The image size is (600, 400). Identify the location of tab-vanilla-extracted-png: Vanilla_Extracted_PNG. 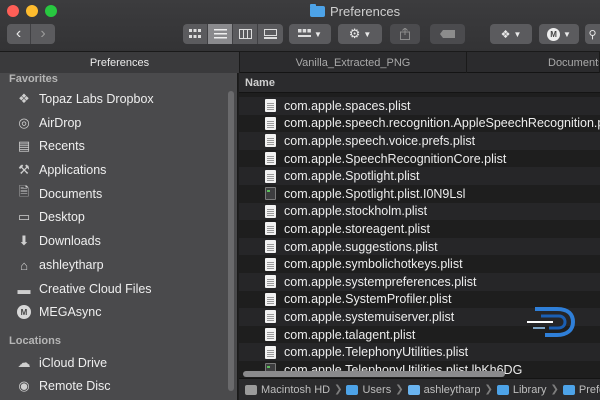
(353, 62).